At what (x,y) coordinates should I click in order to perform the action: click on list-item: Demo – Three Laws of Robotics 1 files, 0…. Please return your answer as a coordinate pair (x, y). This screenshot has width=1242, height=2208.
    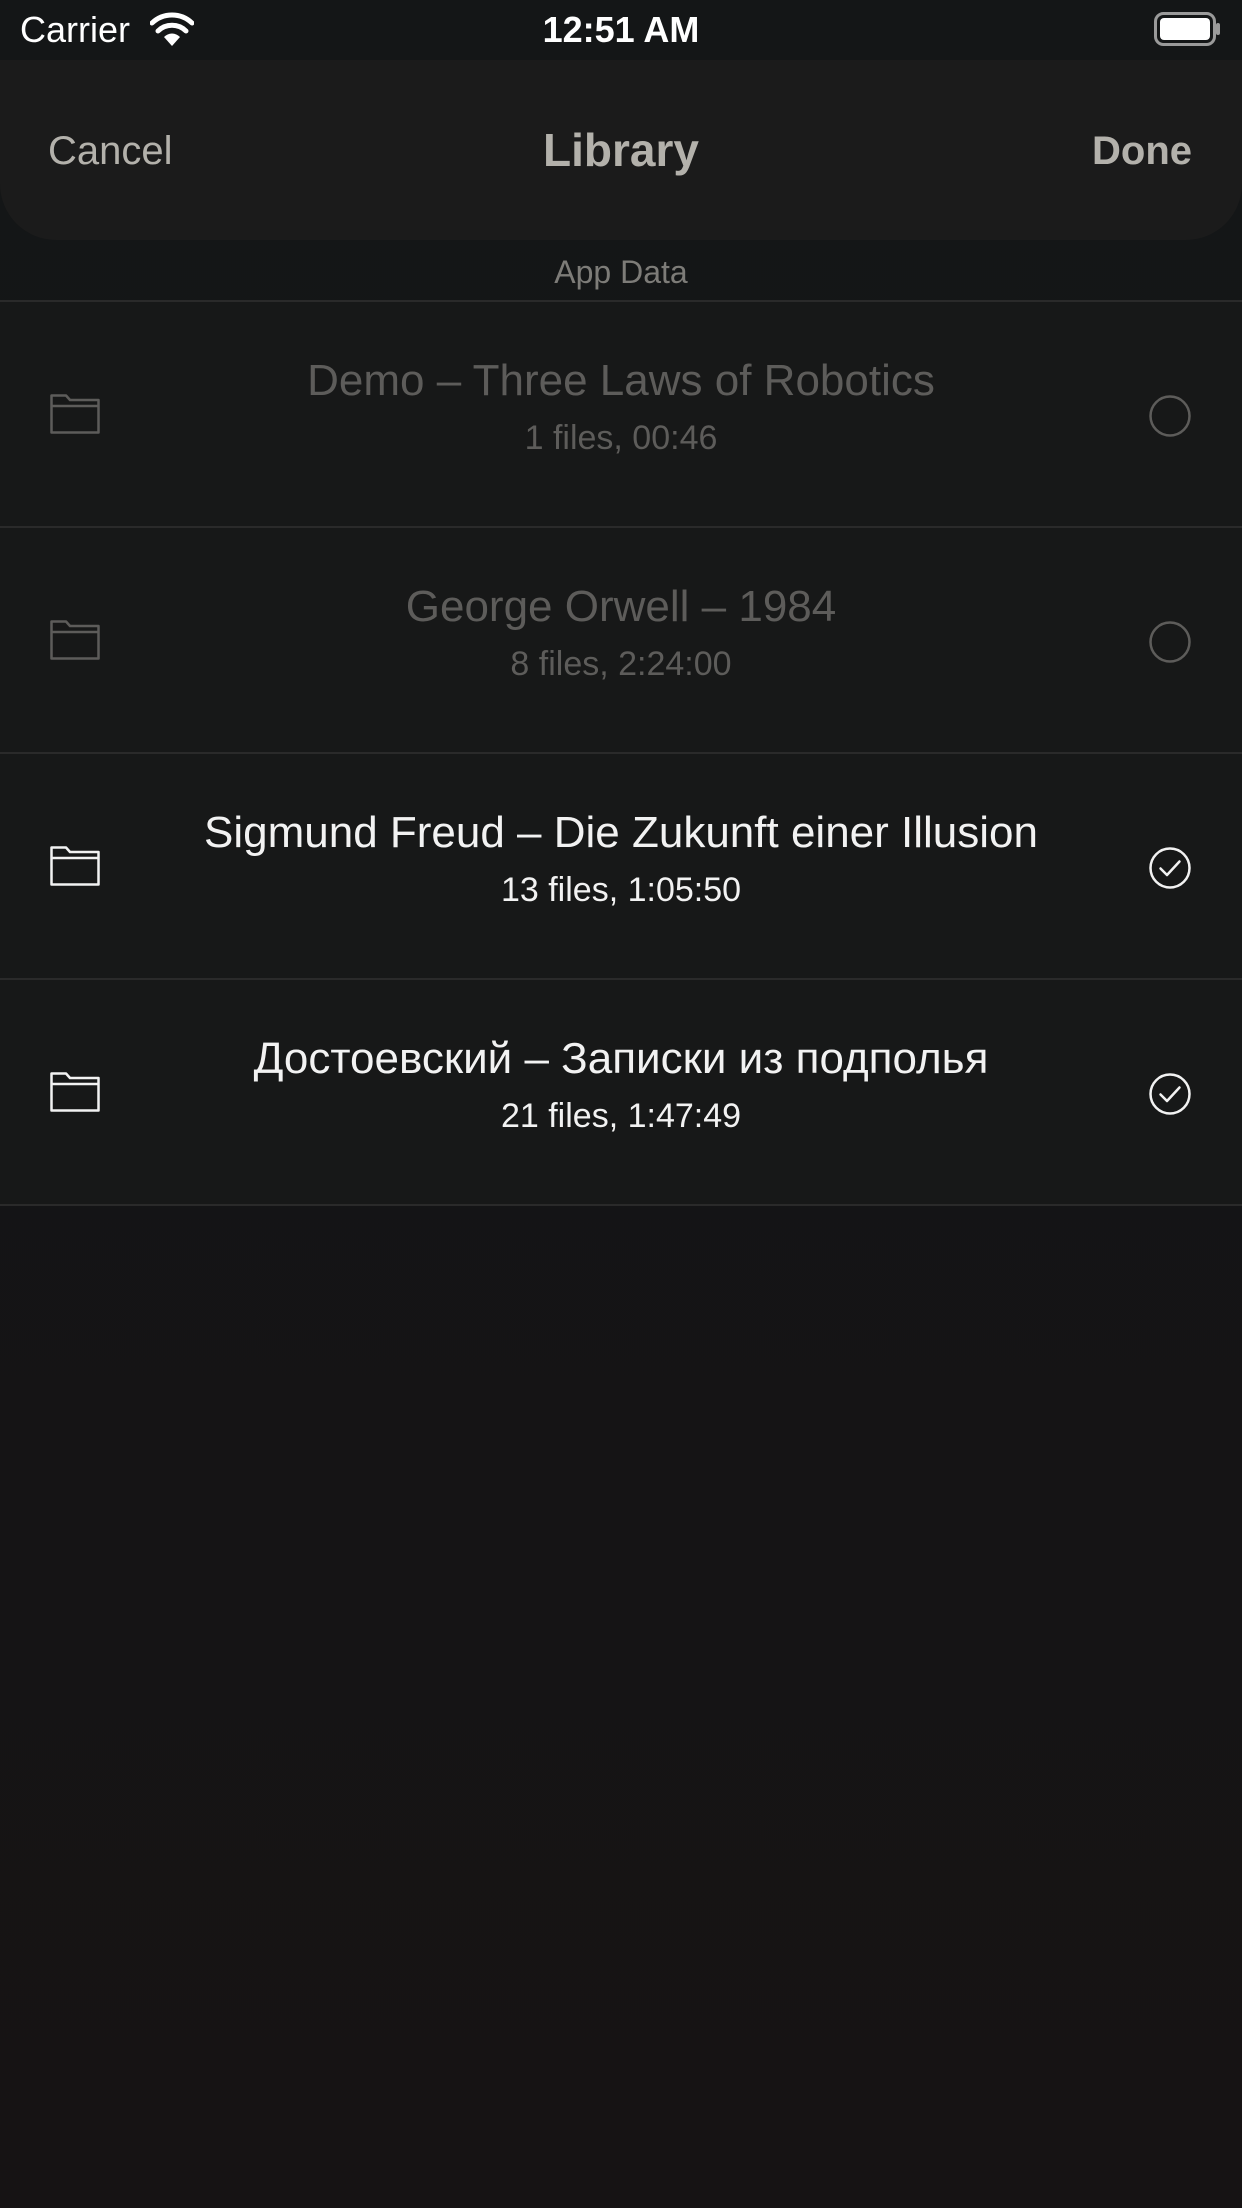
    Looking at the image, I should click on (621, 415).